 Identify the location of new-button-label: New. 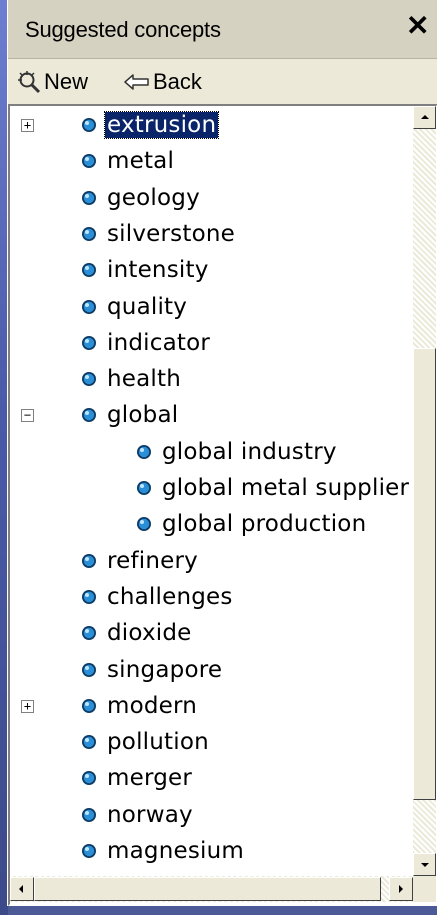
(66, 81).